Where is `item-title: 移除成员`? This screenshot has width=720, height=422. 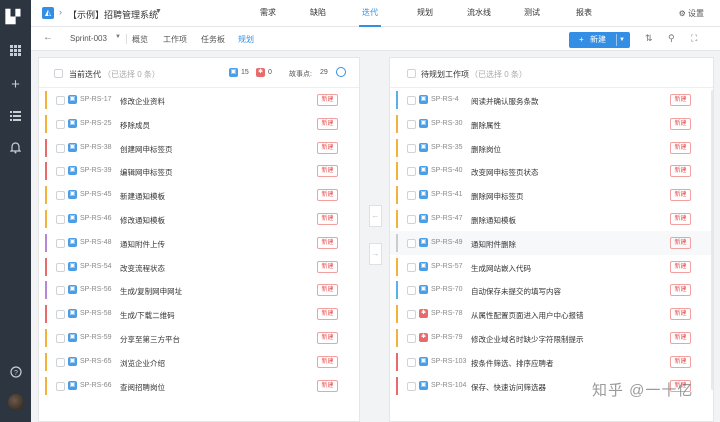 item-title: 移除成员 is located at coordinates (135, 125).